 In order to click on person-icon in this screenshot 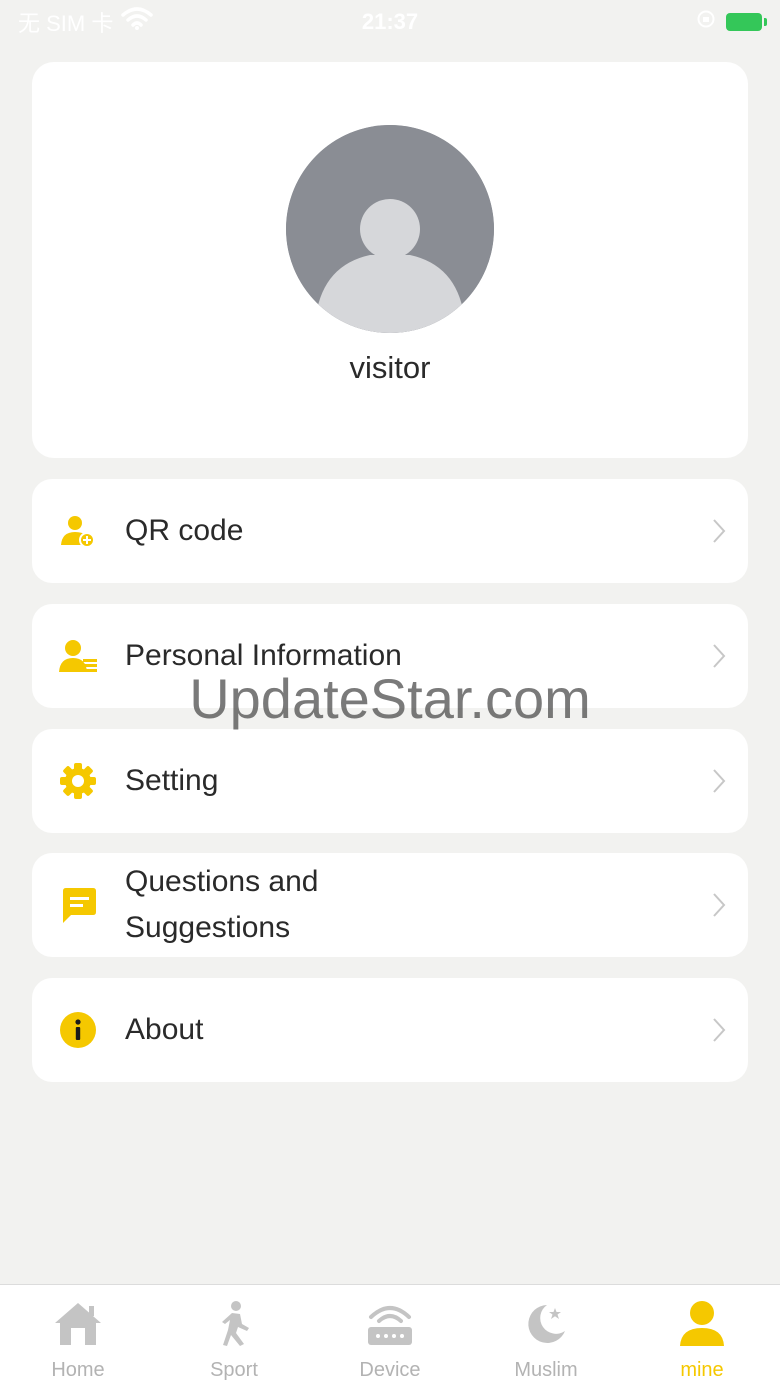, I will do `click(702, 1324)`.